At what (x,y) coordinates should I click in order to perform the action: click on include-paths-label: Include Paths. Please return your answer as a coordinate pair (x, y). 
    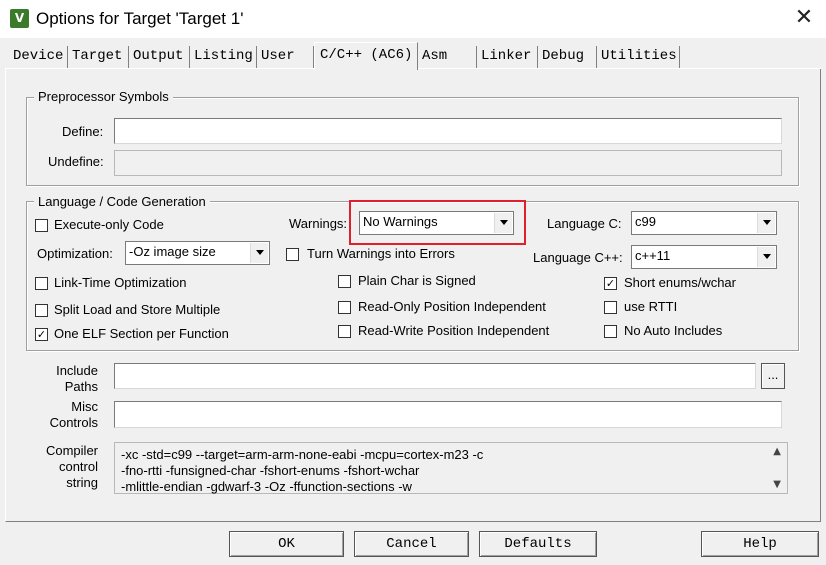
    Looking at the image, I should click on (64, 379).